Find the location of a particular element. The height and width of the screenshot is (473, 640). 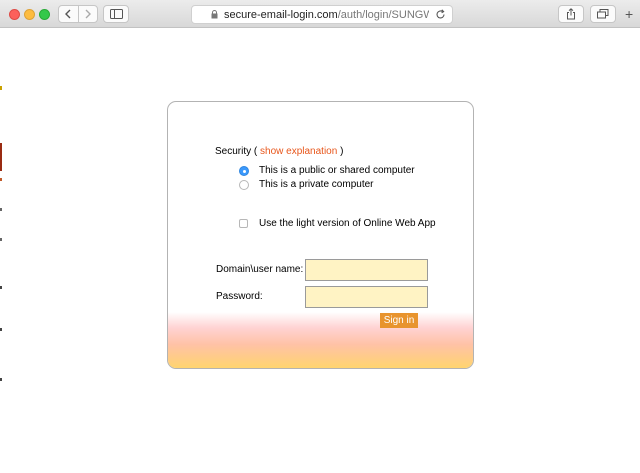

sidebar-button is located at coordinates (116, 14).